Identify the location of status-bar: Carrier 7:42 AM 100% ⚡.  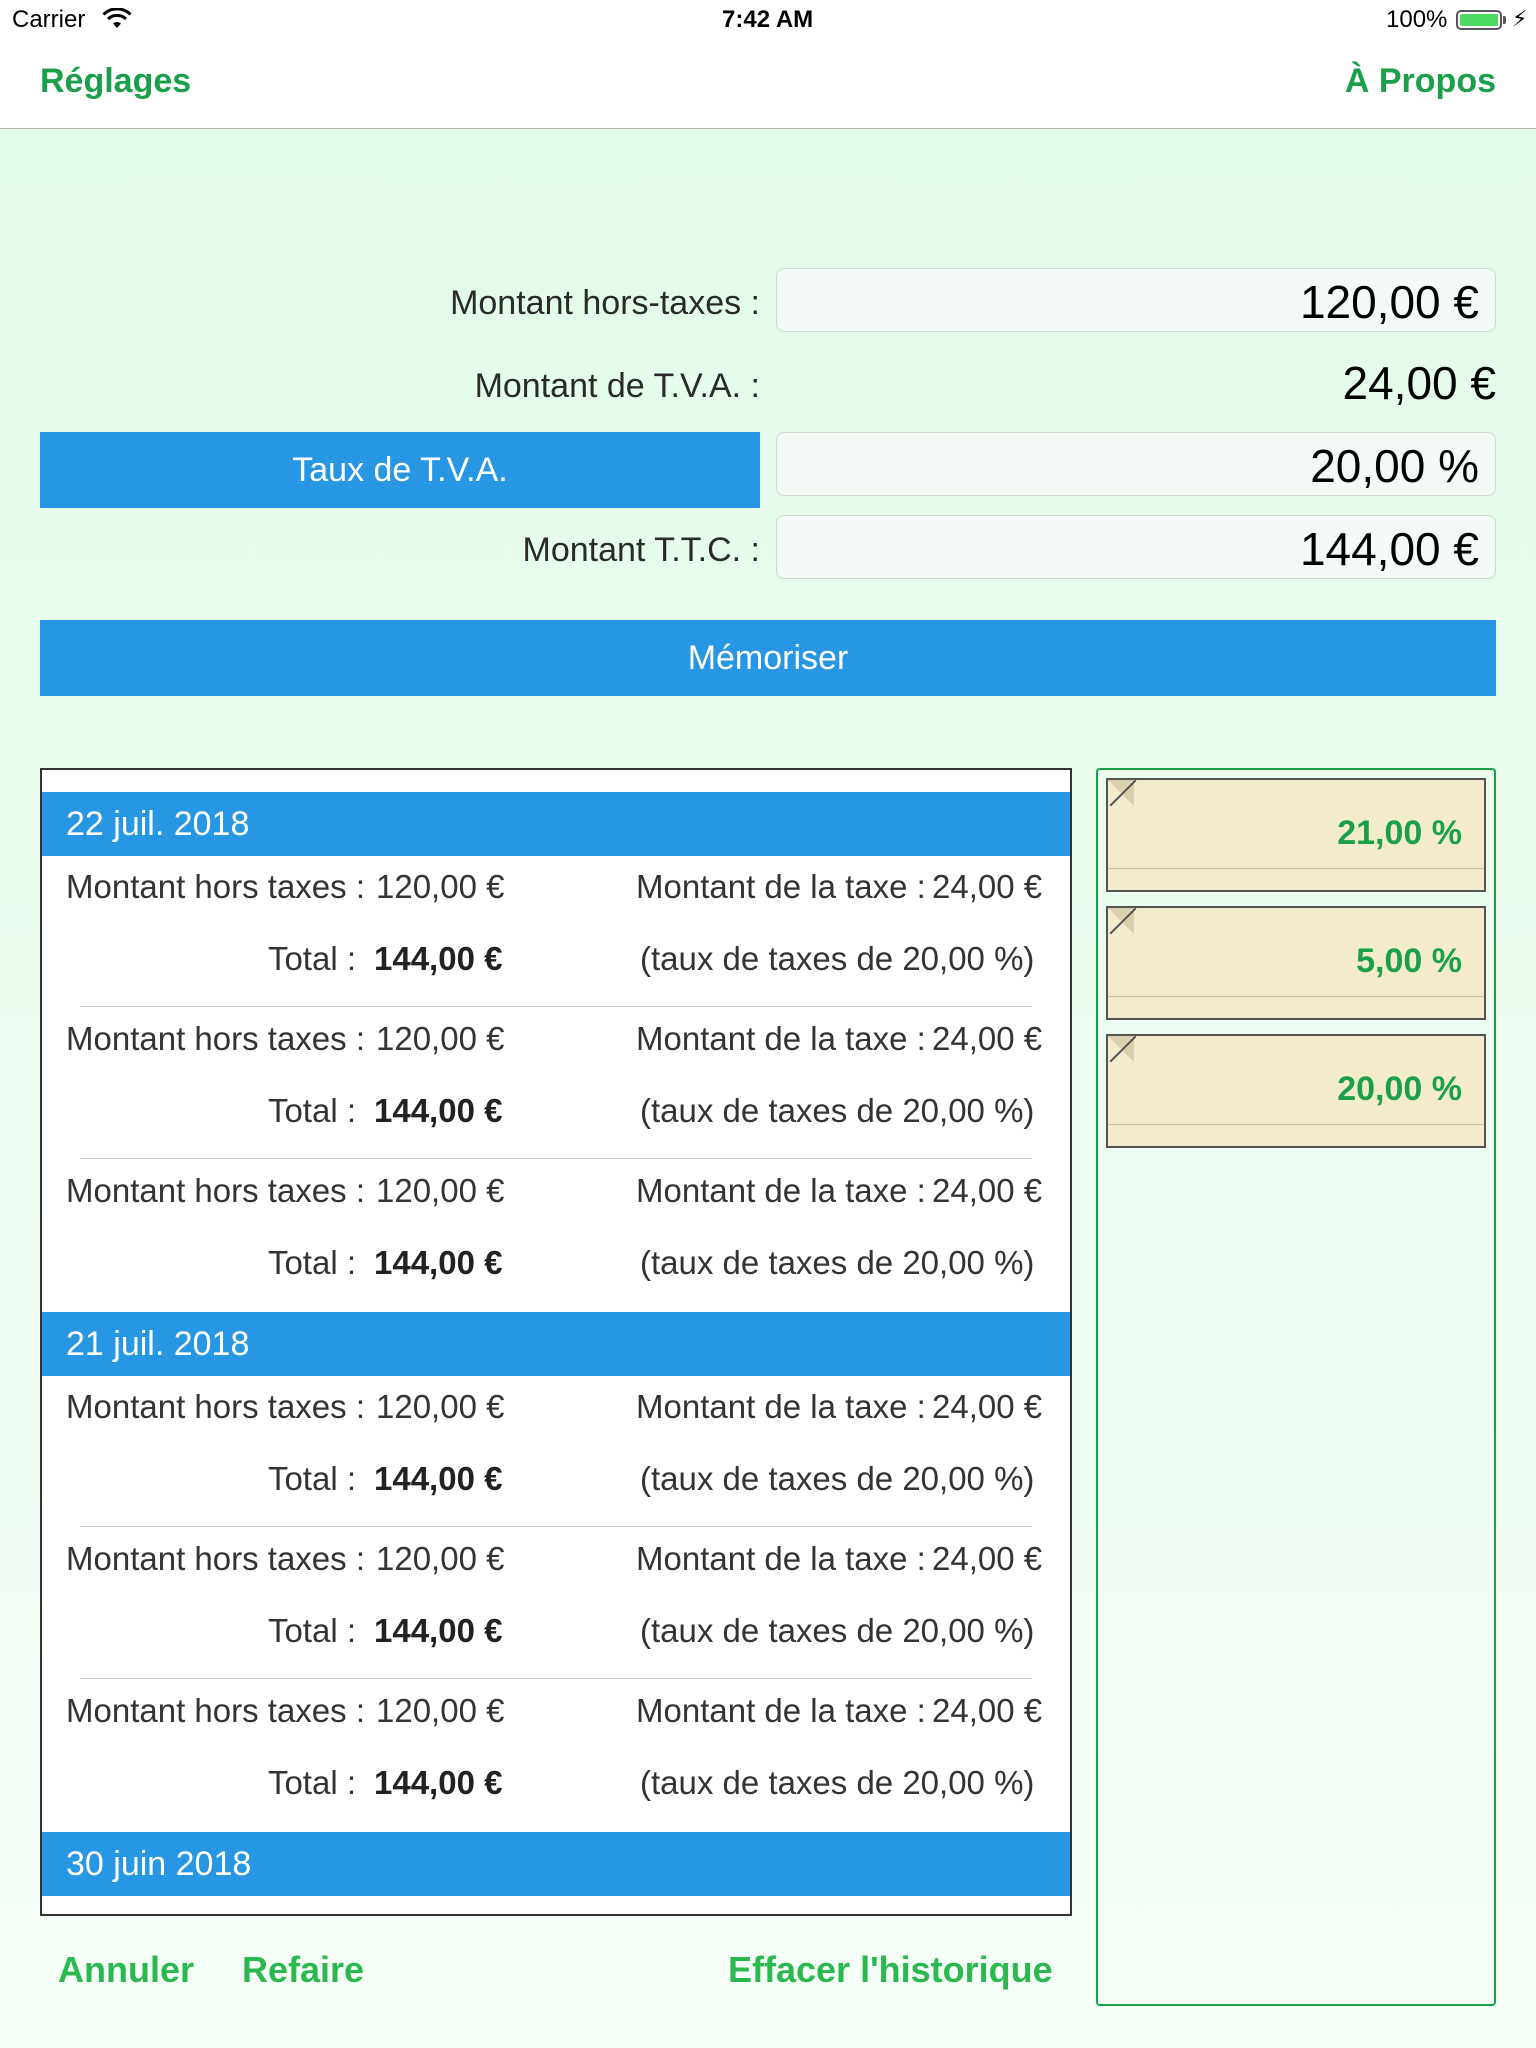
(768, 20).